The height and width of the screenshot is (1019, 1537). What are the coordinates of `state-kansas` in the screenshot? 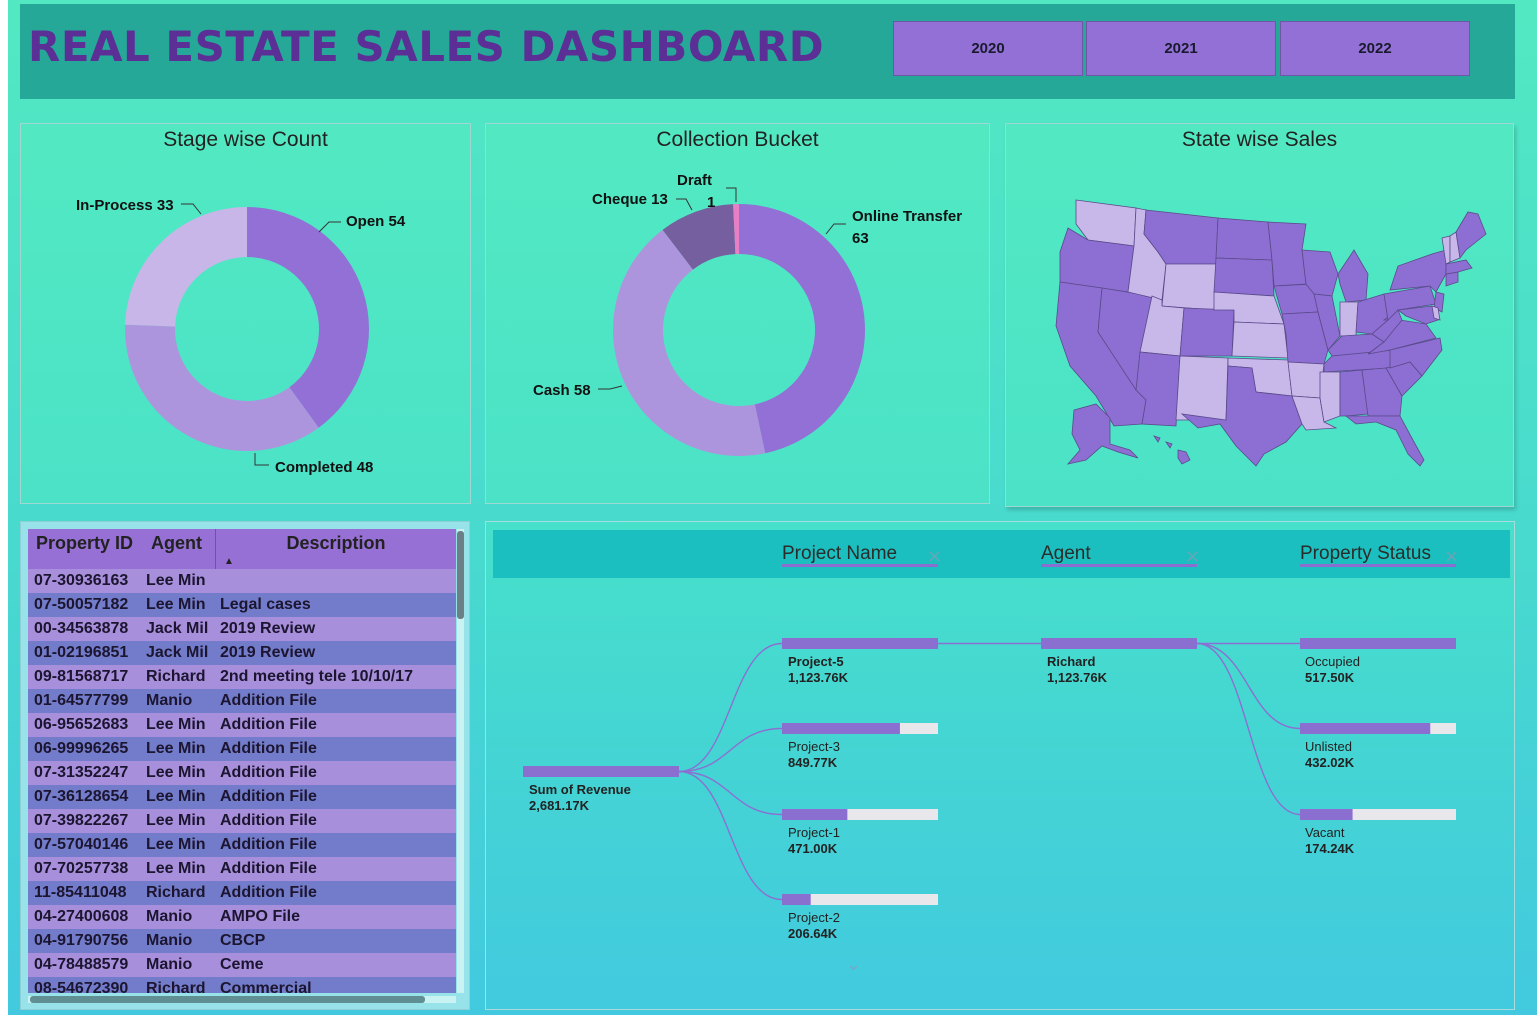 It's located at (1260, 340).